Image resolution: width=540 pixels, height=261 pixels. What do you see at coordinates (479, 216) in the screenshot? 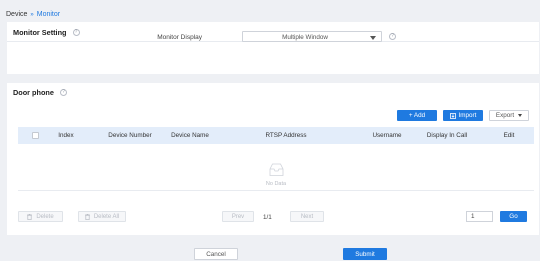
I see `goto-page-input: 1` at bounding box center [479, 216].